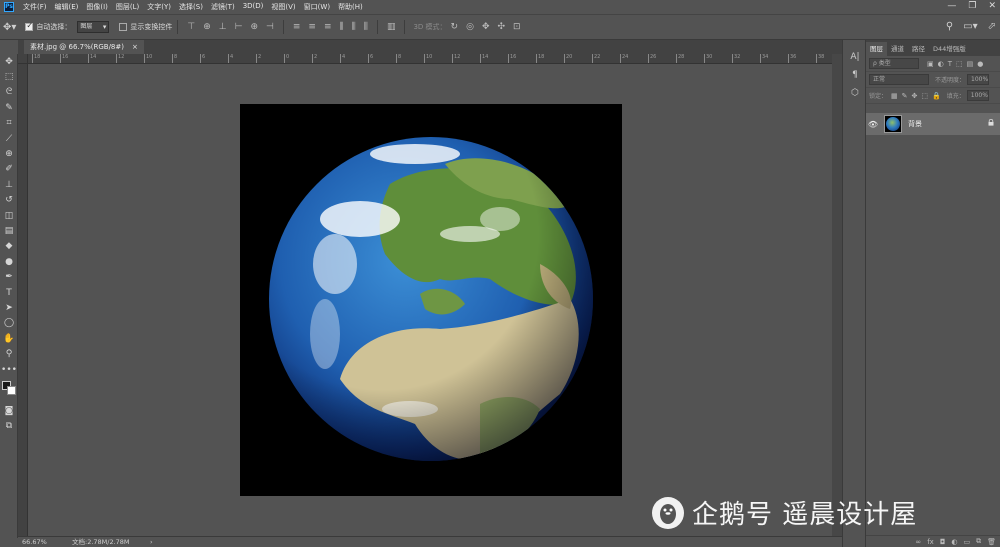  I want to click on 3d-scale-icon: ⊡, so click(517, 27).